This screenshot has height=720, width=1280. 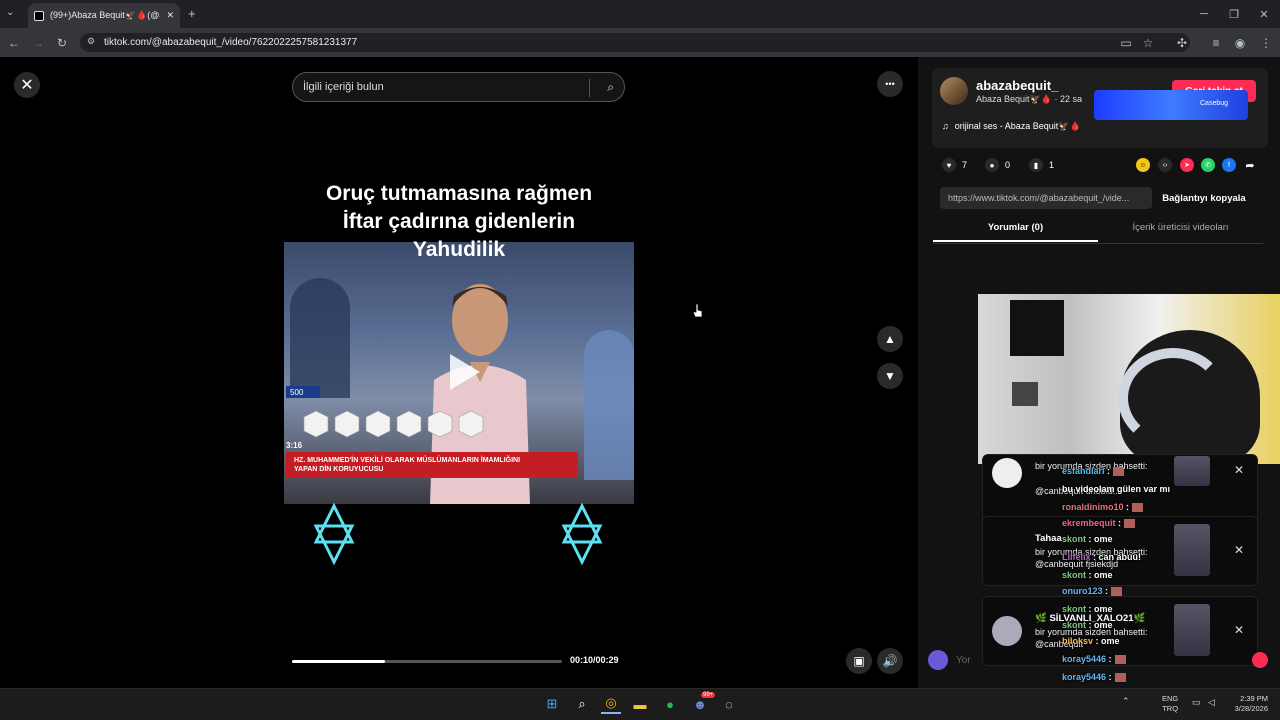 What do you see at coordinates (670, 704) in the screenshot?
I see `spotify-icon: ●` at bounding box center [670, 704].